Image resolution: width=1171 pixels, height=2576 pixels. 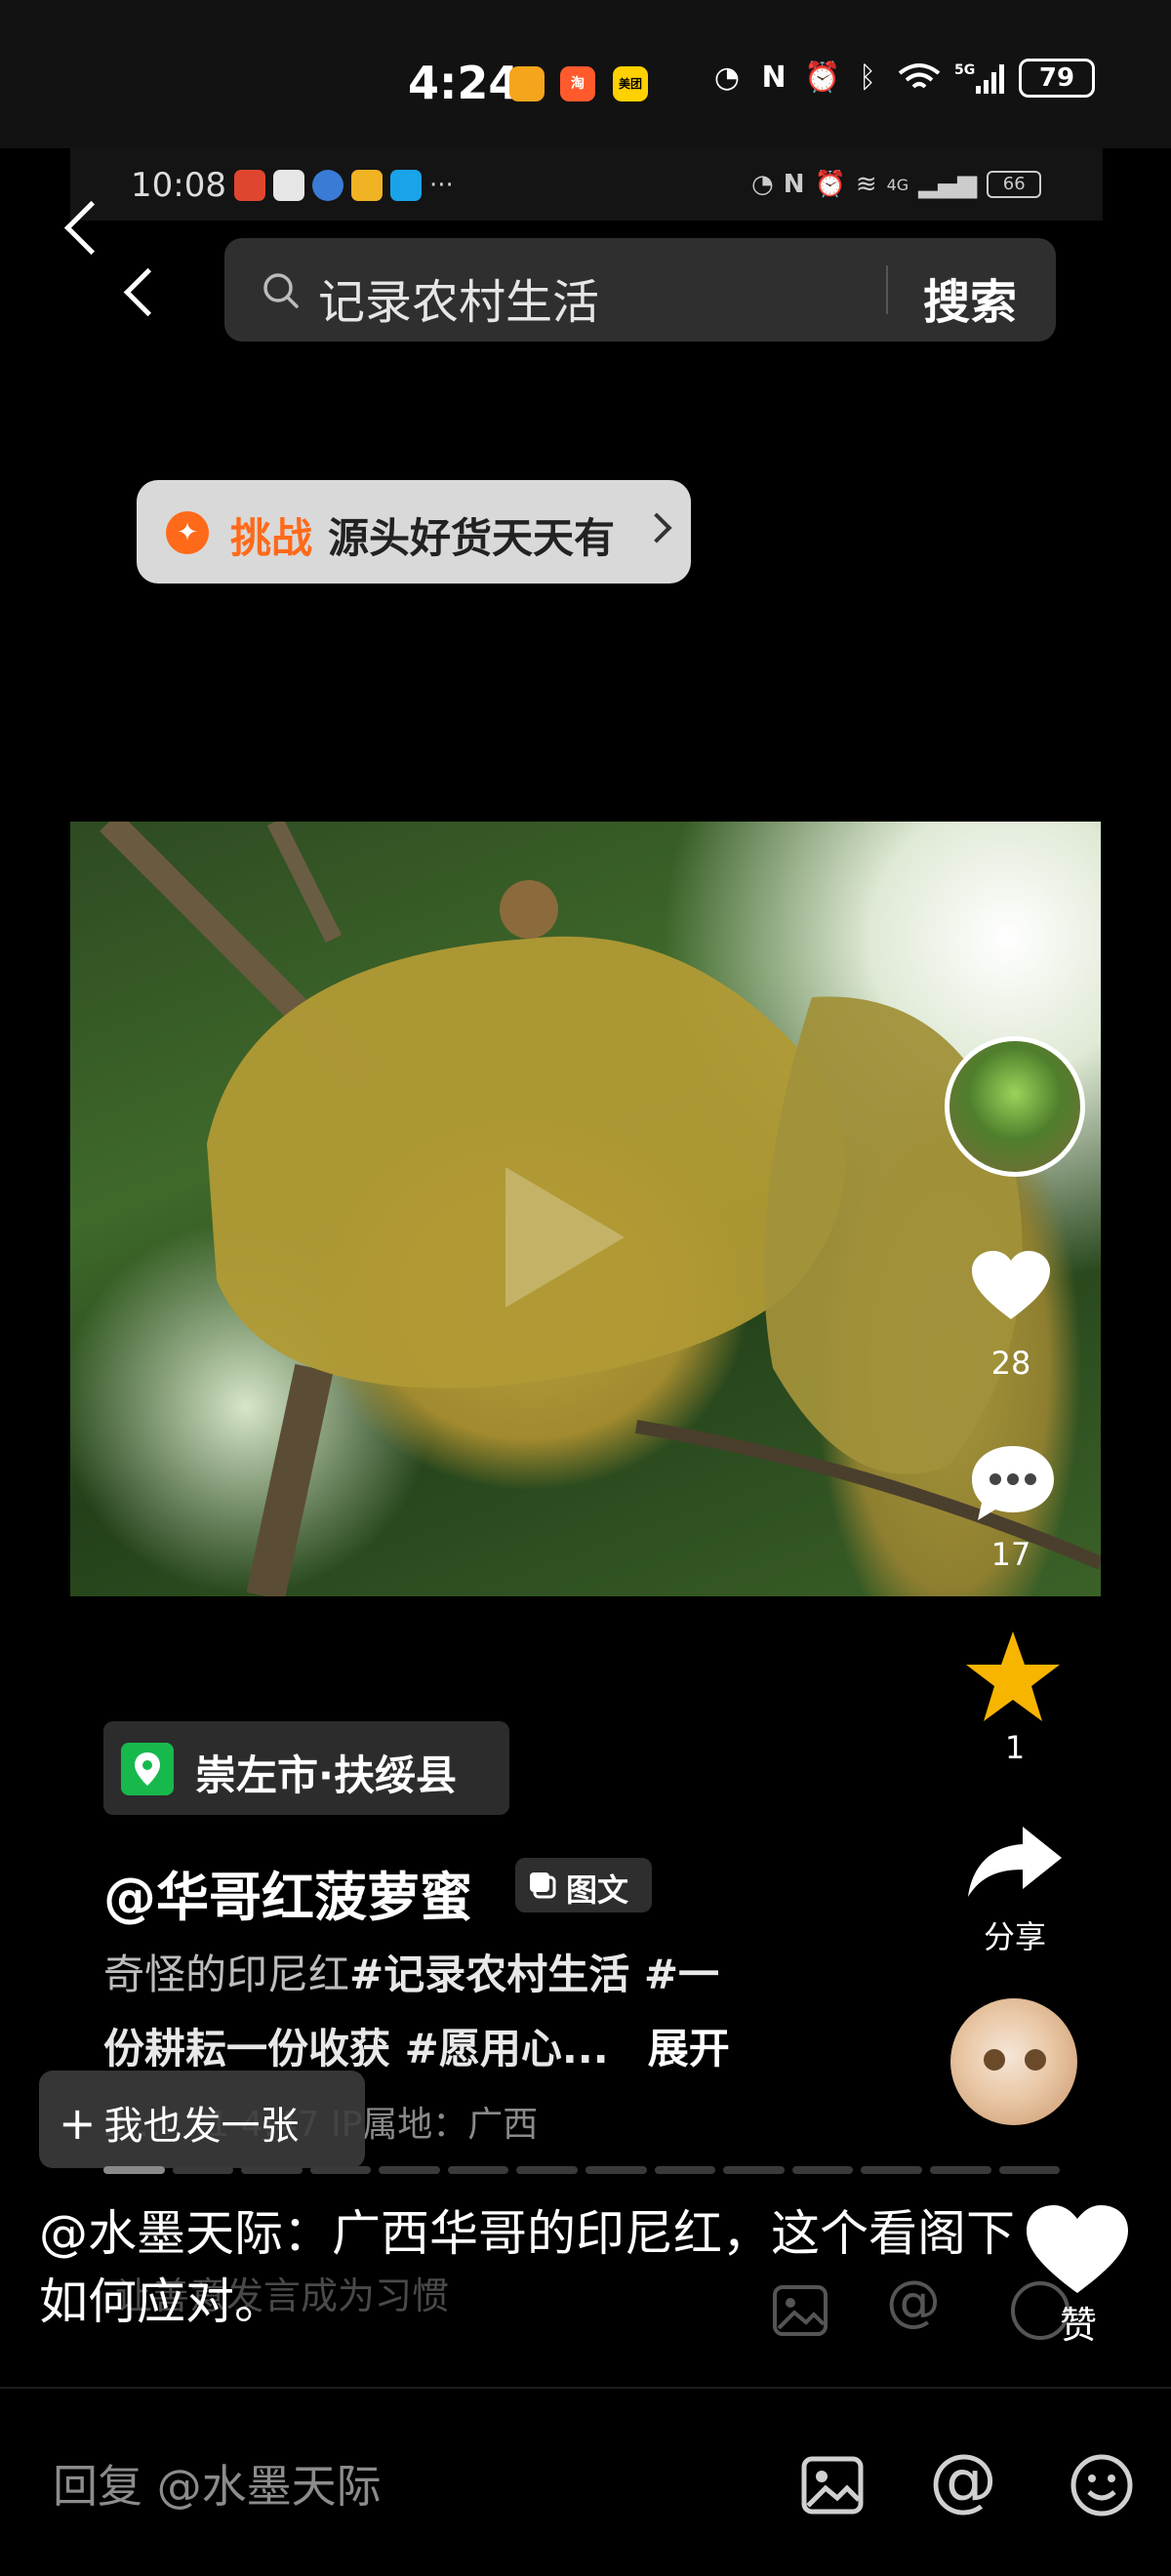 What do you see at coordinates (367, 185) in the screenshot?
I see `app-icon-yellow` at bounding box center [367, 185].